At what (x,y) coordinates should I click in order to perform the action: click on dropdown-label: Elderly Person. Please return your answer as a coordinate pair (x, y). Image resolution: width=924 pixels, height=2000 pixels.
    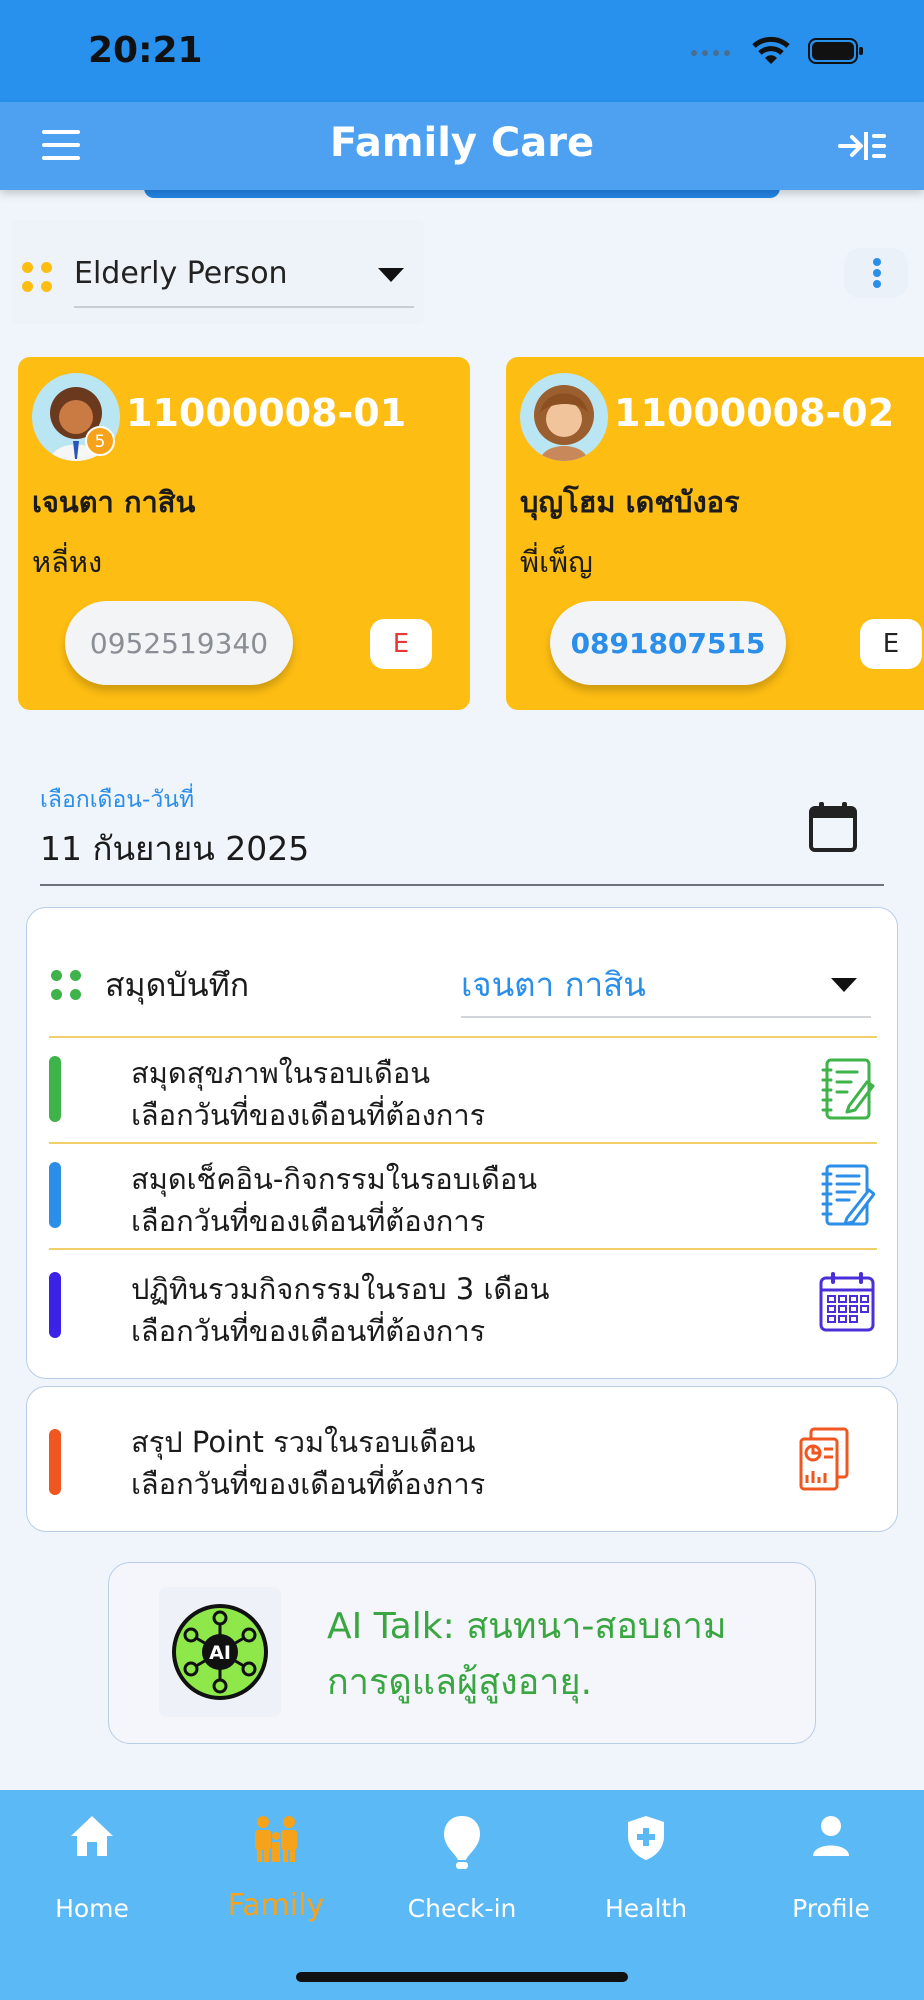
    Looking at the image, I should click on (181, 273).